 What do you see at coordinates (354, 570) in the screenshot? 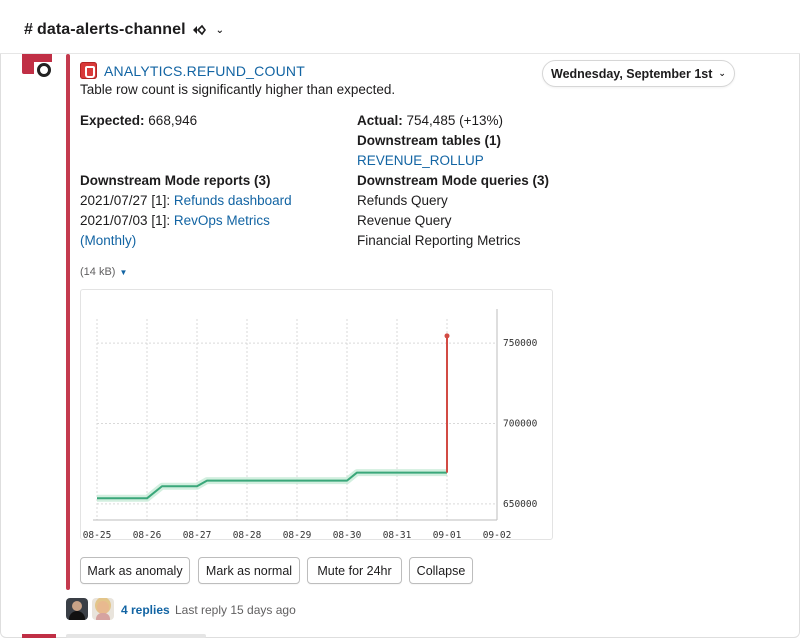
I see `mute-button: Mute for 24hr` at bounding box center [354, 570].